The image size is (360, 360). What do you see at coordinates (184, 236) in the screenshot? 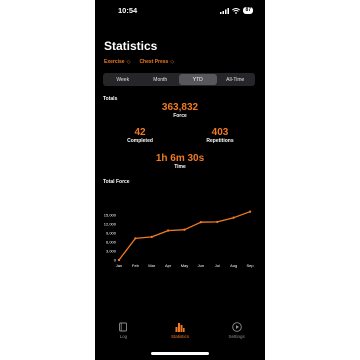
I see `force-series-line` at bounding box center [184, 236].